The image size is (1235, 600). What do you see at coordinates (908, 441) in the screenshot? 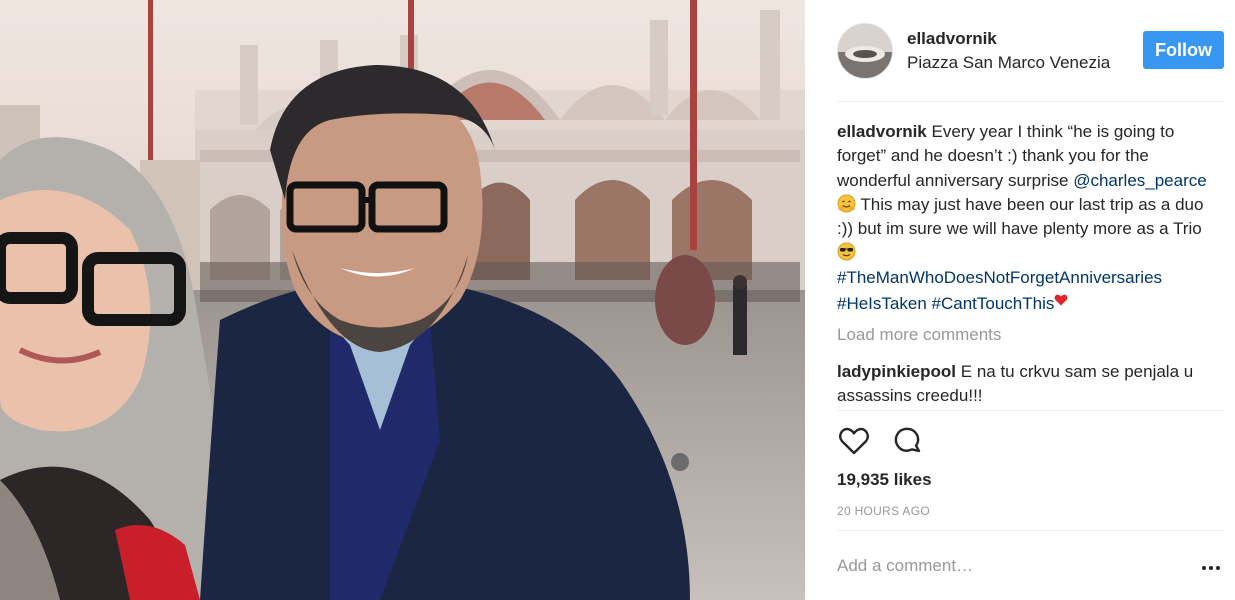
I see `comment-icon` at bounding box center [908, 441].